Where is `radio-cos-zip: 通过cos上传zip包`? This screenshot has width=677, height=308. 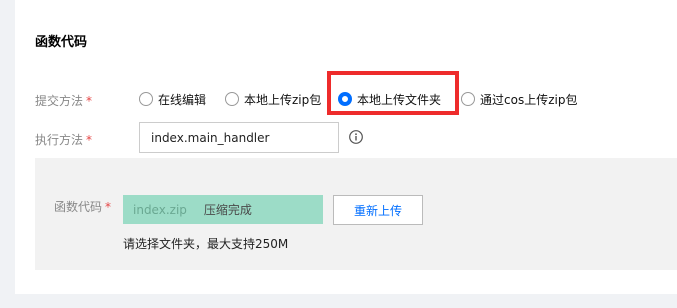 radio-cos-zip: 通过cos上传zip包 is located at coordinates (519, 99).